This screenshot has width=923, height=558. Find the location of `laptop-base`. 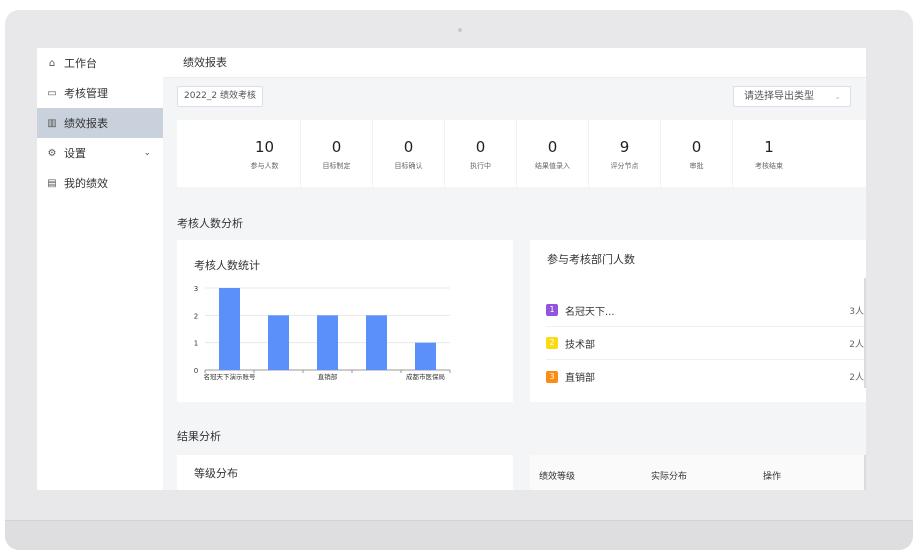

laptop-base is located at coordinates (459, 535).